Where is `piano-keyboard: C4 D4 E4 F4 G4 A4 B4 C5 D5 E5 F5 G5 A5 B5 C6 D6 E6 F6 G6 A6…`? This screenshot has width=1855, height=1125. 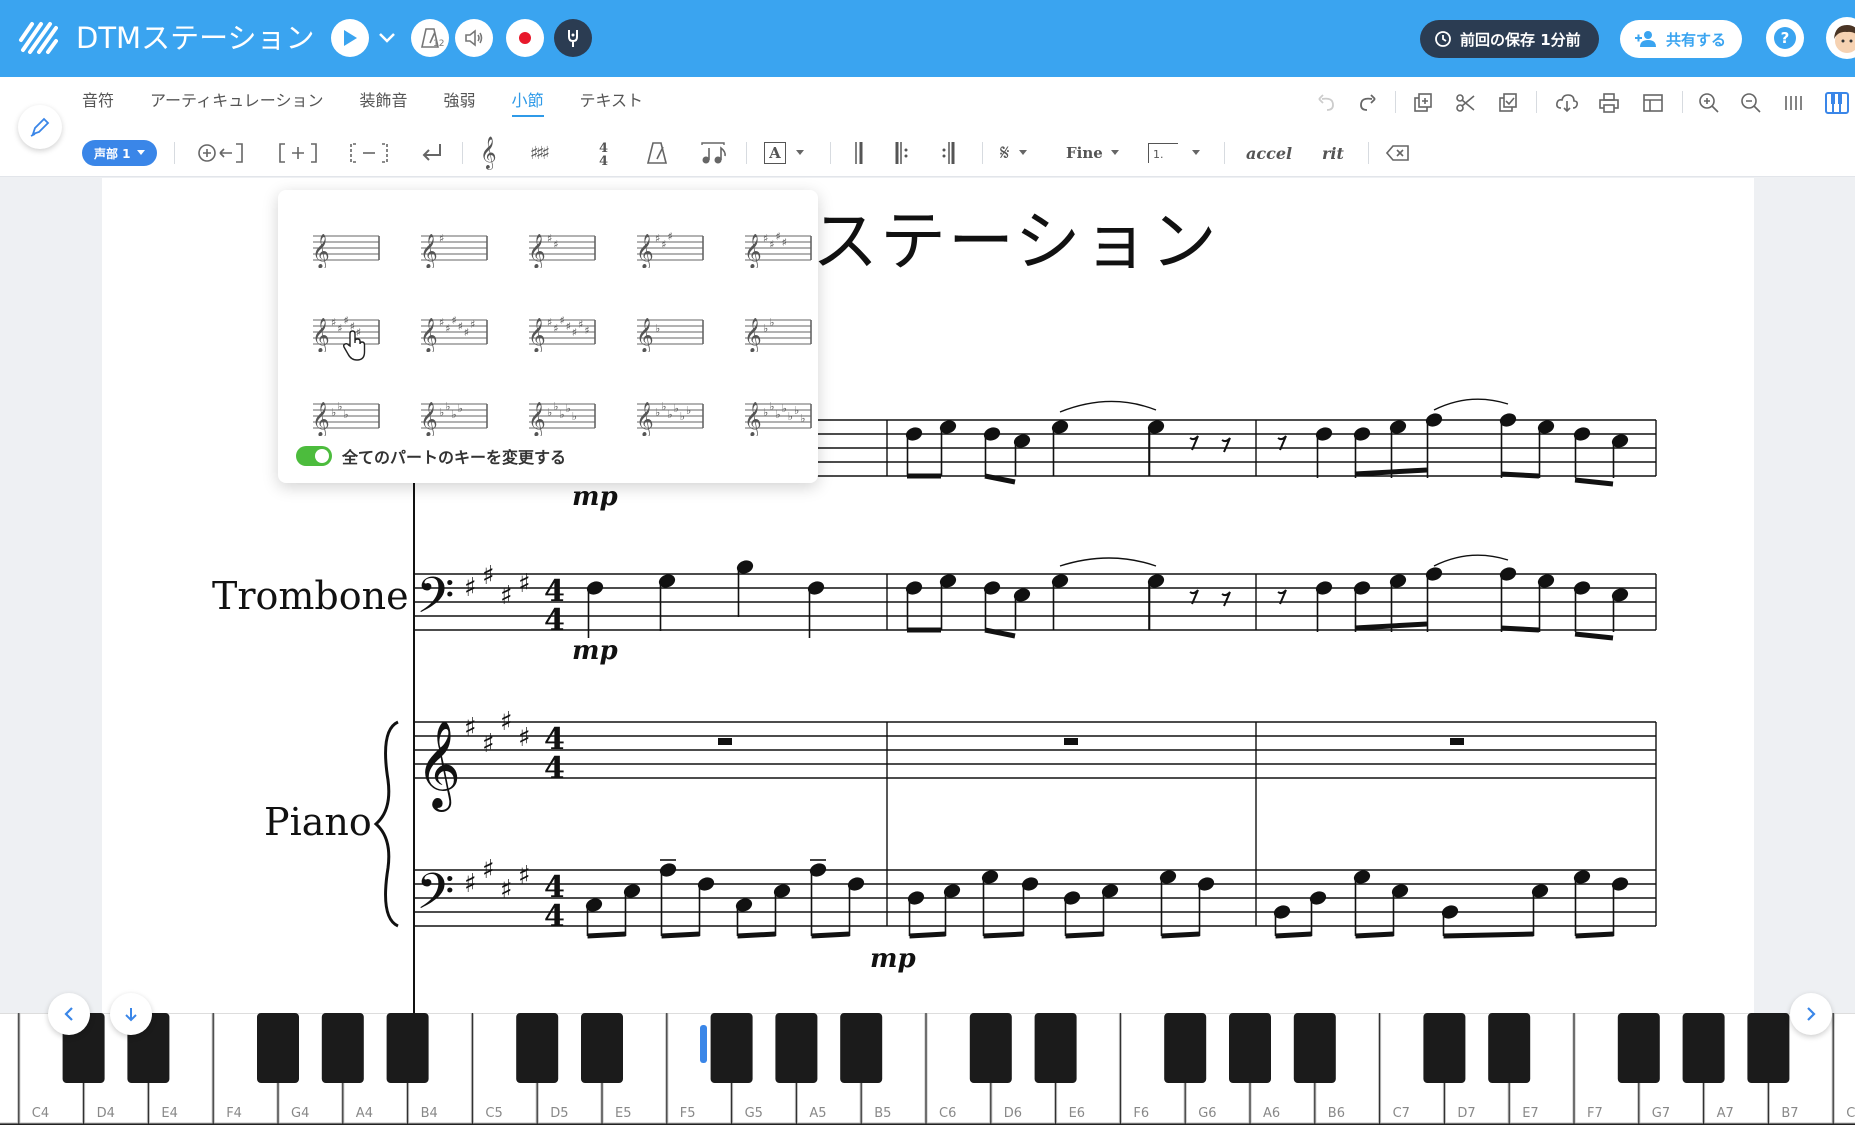
piano-keyboard: C4 D4 E4 F4 G4 A4 B4 C5 D5 E5 F5 G5 A5 B5 C6 D6 E6 F6 G6 A6… is located at coordinates (927, 1069).